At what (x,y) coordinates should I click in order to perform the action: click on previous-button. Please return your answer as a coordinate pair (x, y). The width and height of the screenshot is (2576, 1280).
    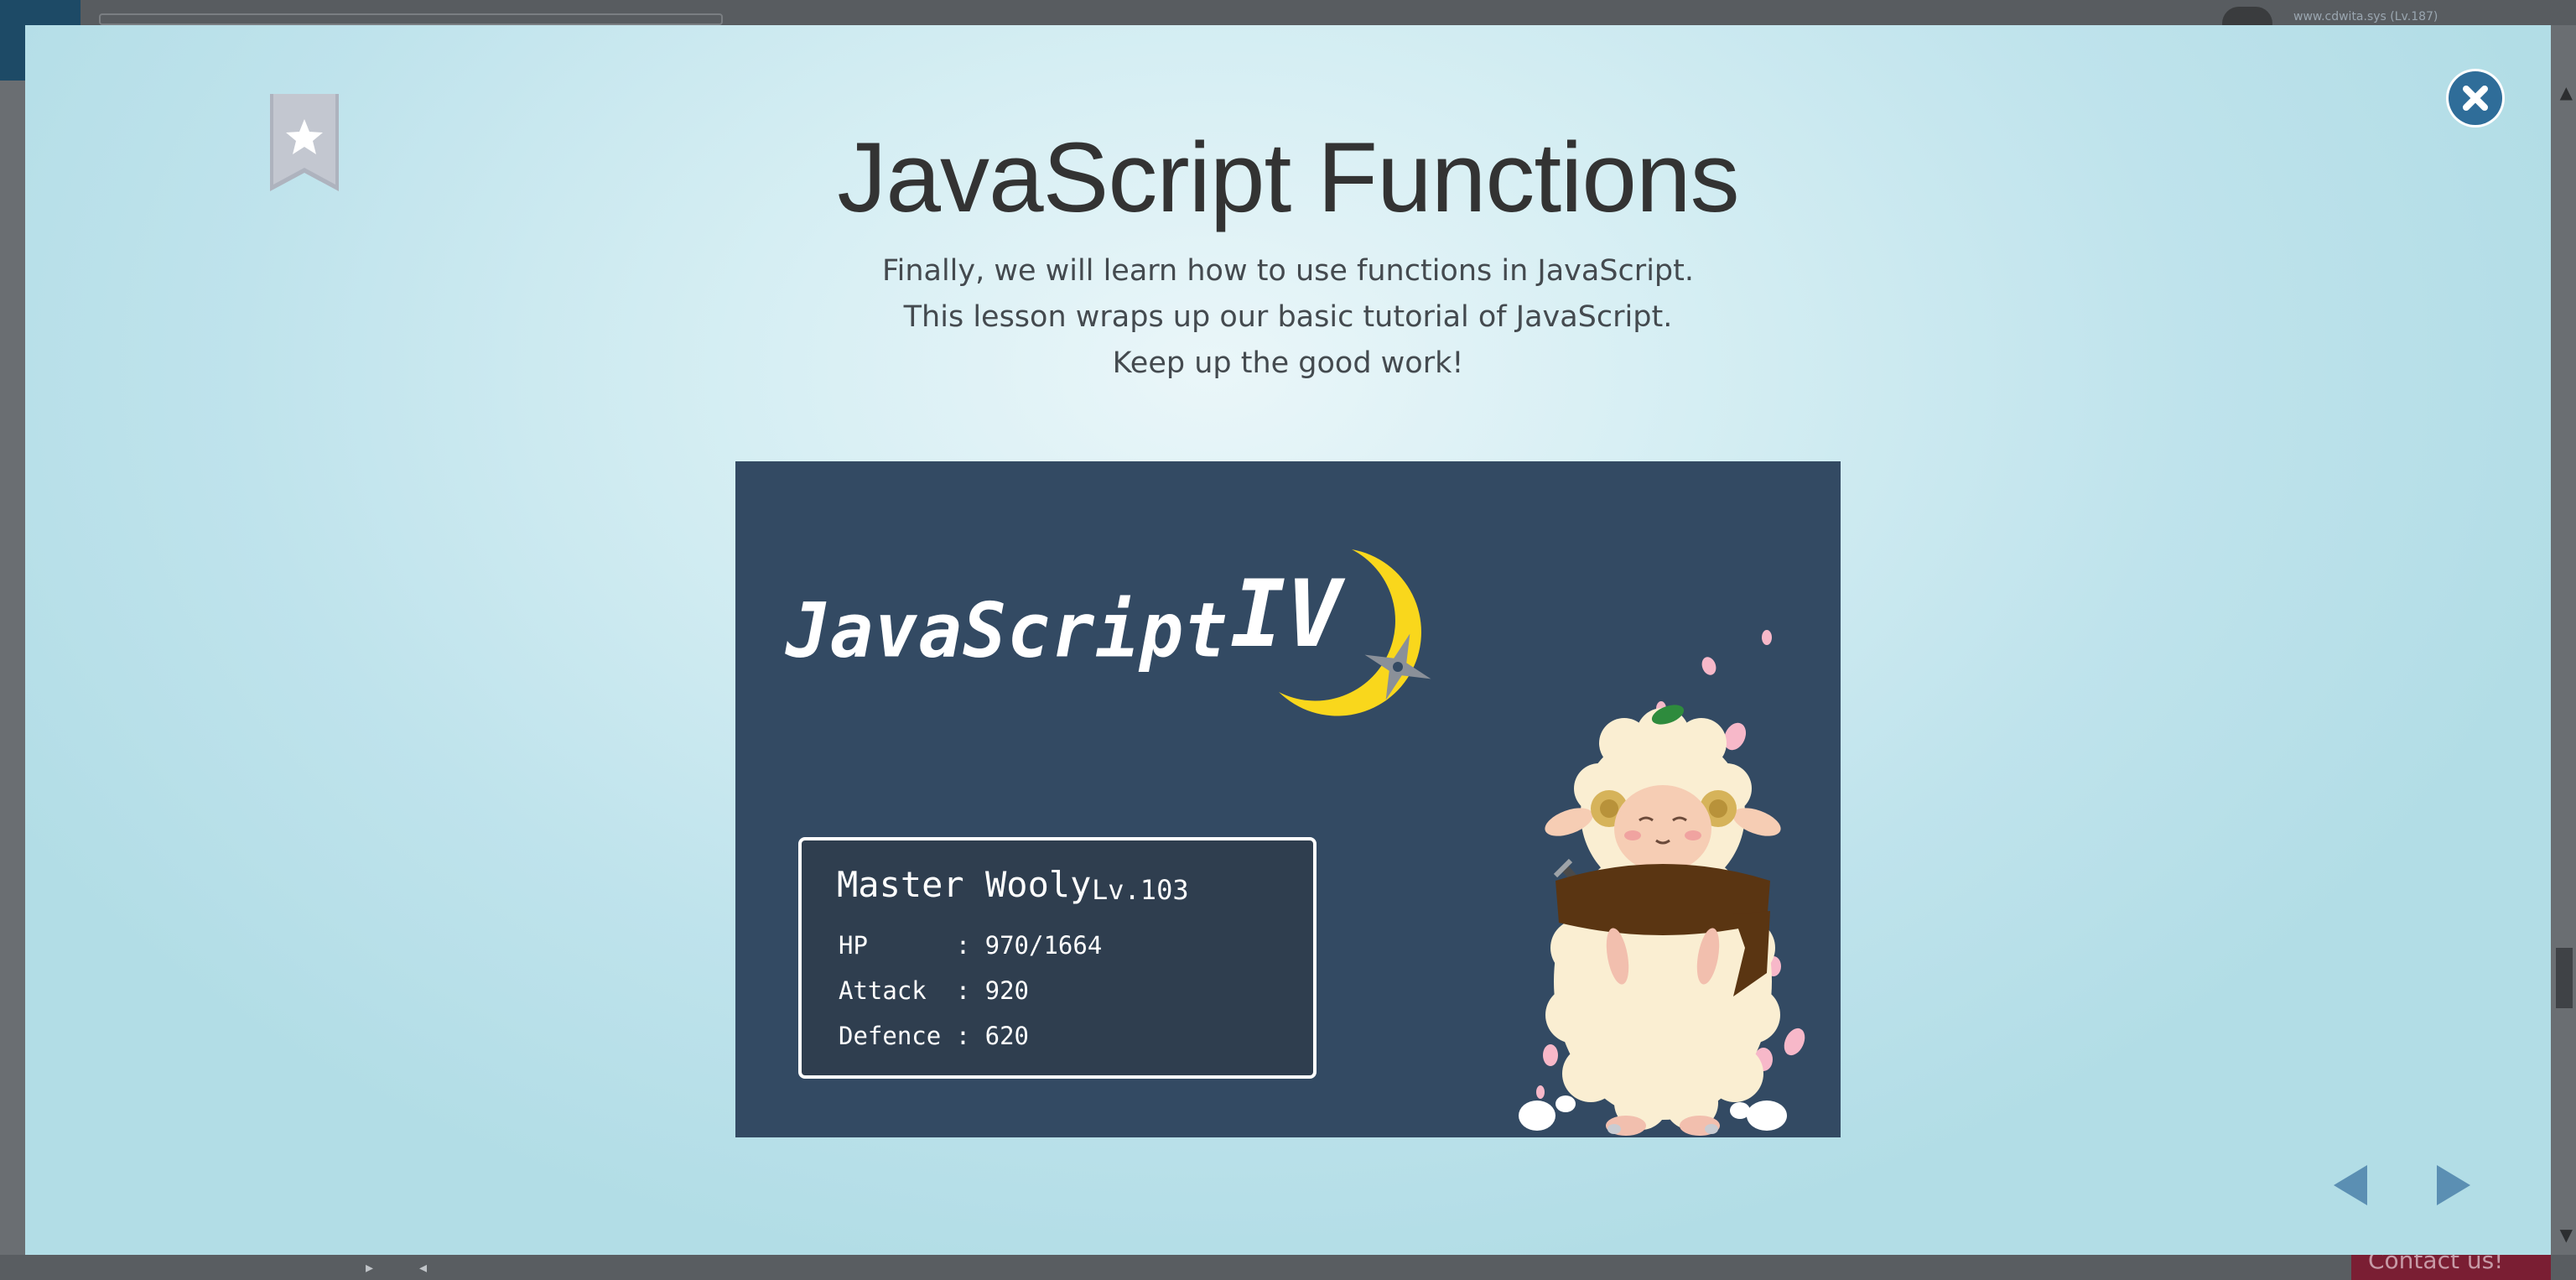
    Looking at the image, I should click on (2350, 1185).